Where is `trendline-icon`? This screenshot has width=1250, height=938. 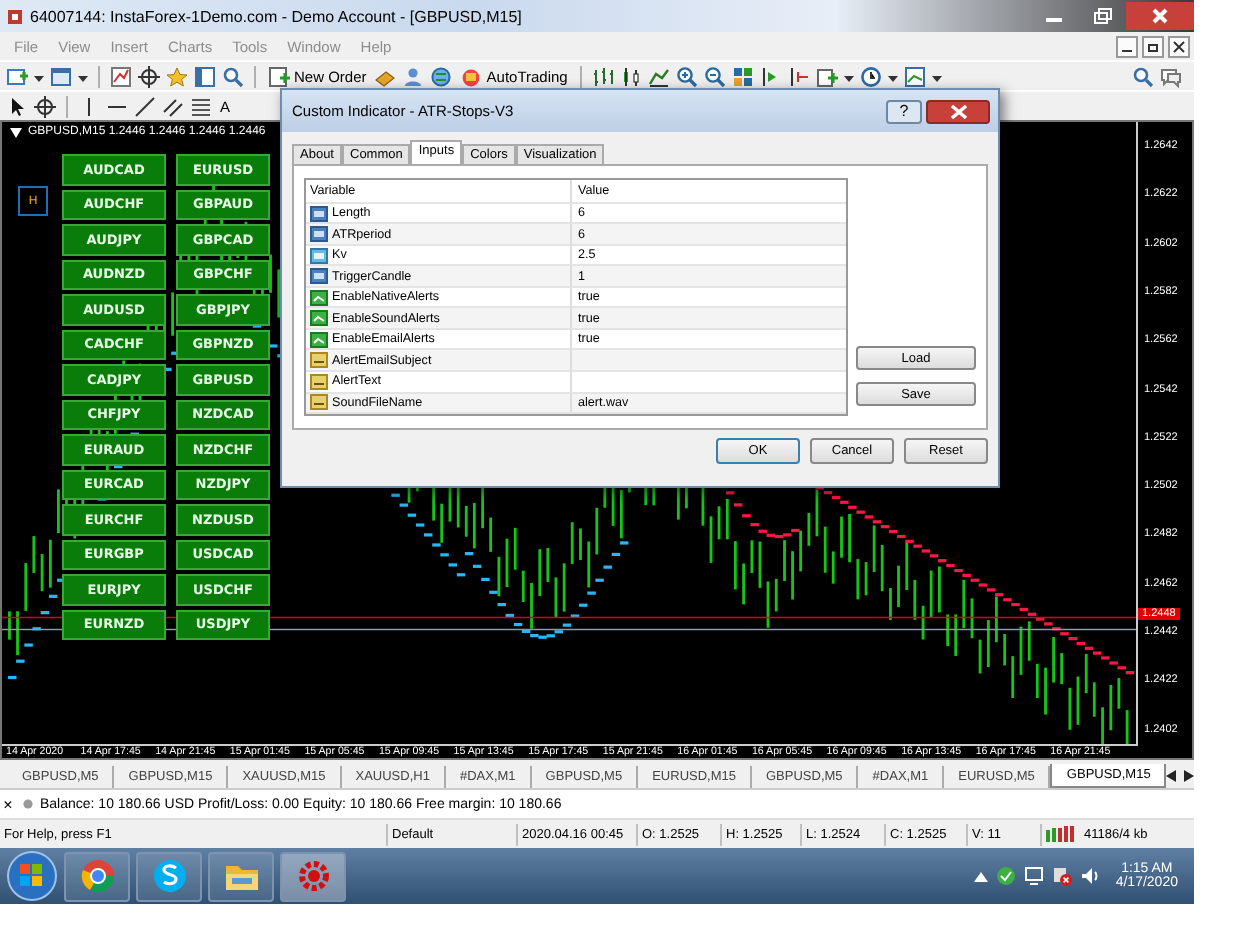 trendline-icon is located at coordinates (145, 106).